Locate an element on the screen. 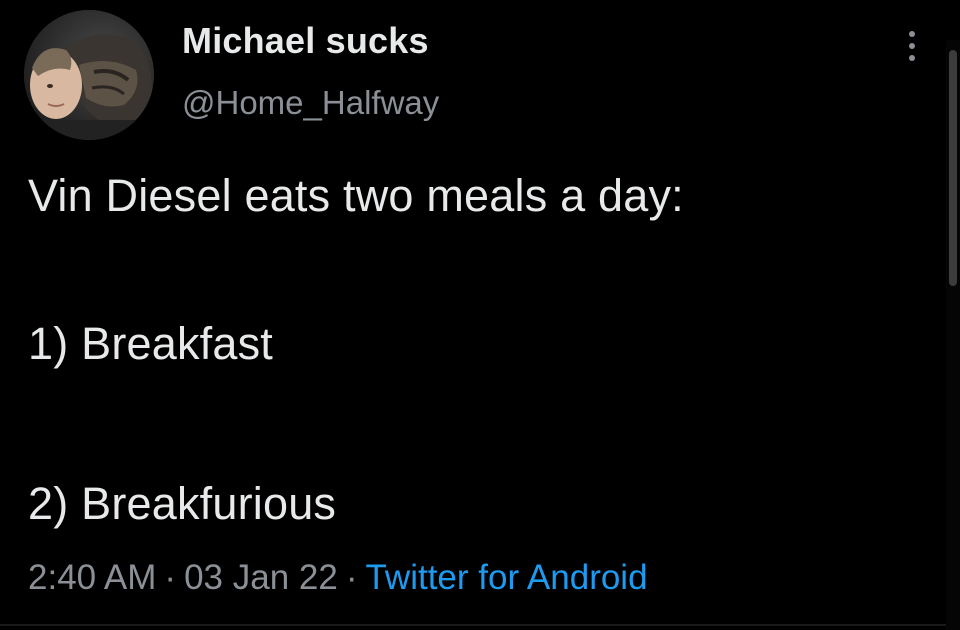 The width and height of the screenshot is (960, 630). tweet-date: 03 Jan 22 is located at coordinates (261, 577).